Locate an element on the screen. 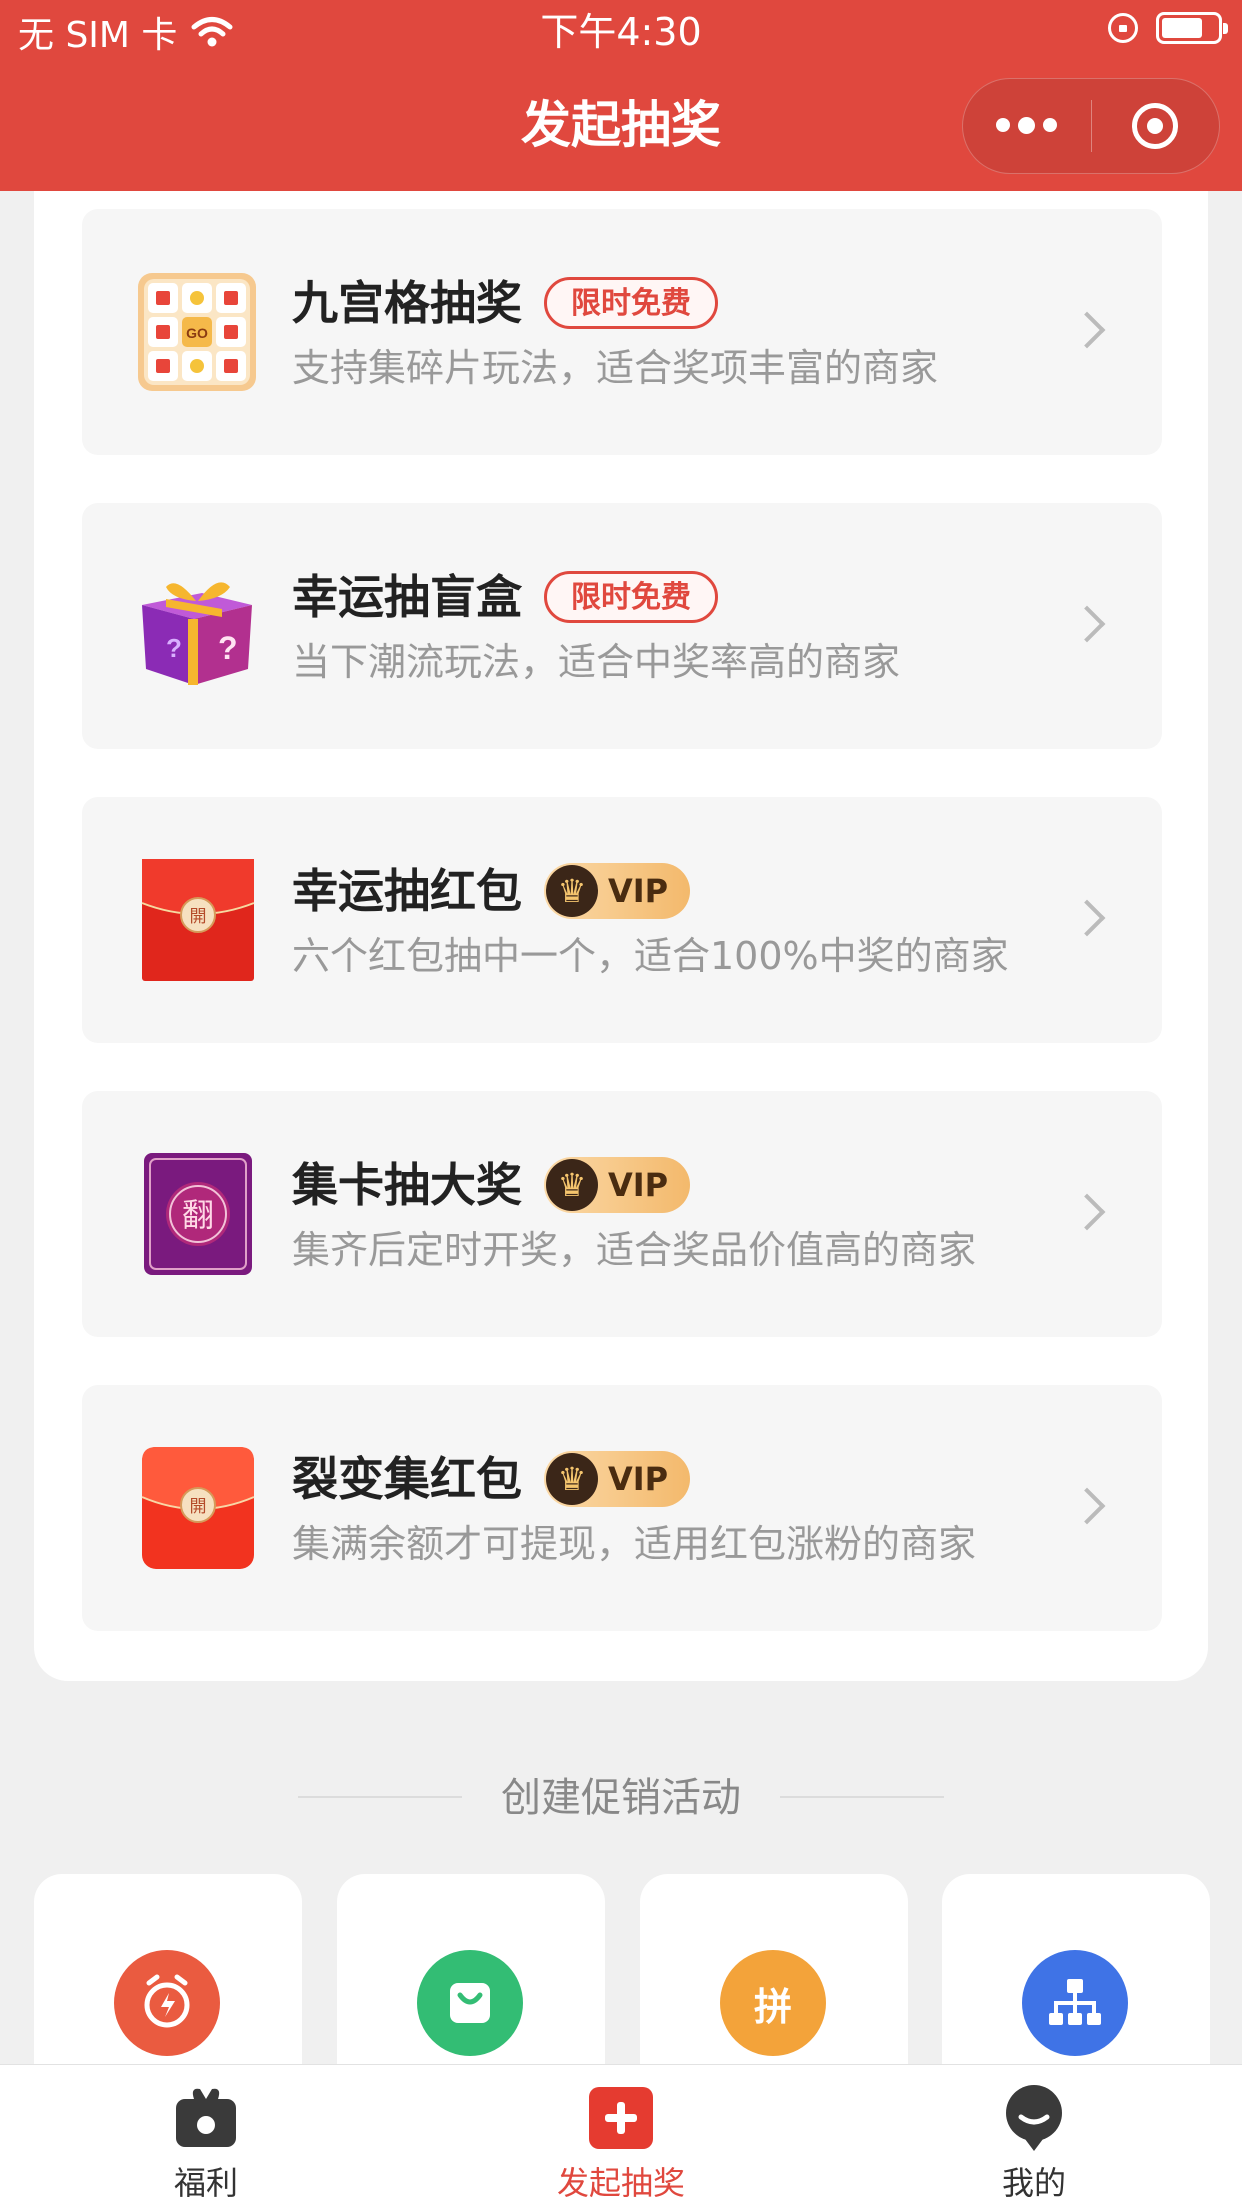  card-title: 裂变集红包 is located at coordinates (407, 1479).